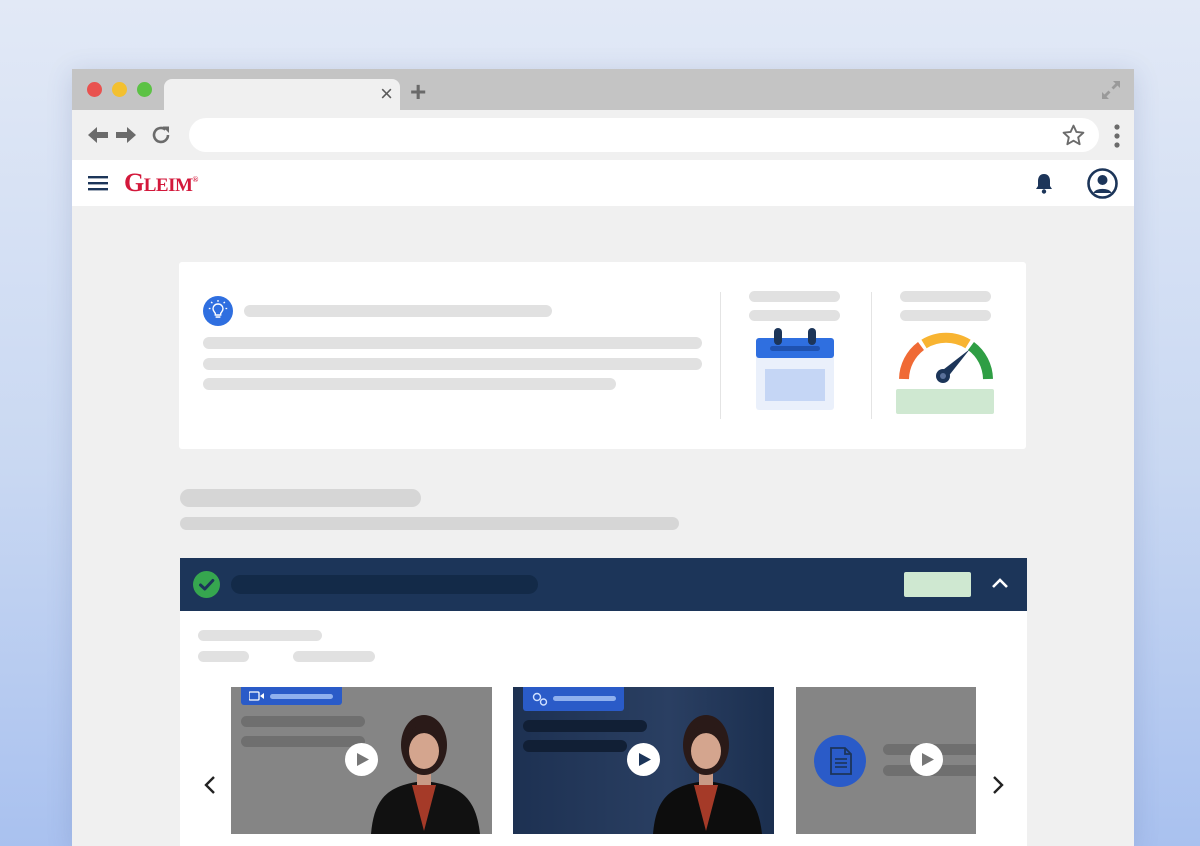 The width and height of the screenshot is (1200, 846). What do you see at coordinates (1044, 183) in the screenshot?
I see `notification-bell-icon` at bounding box center [1044, 183].